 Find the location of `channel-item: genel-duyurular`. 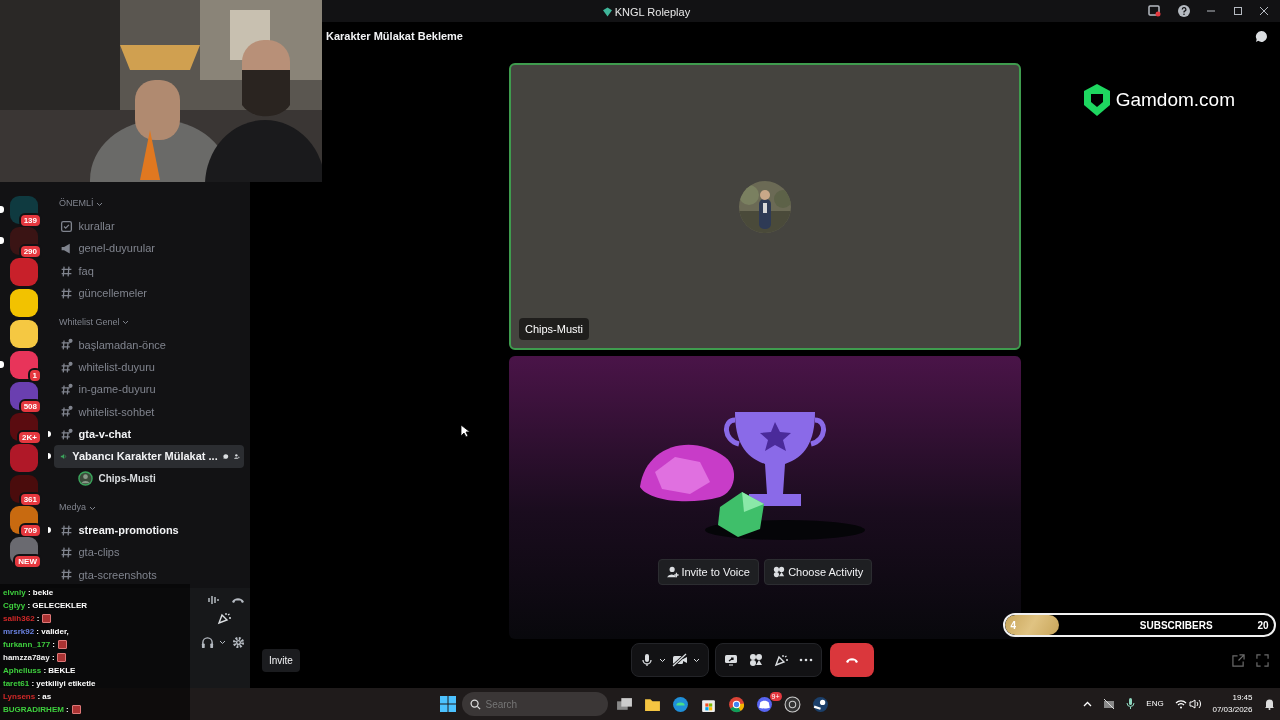

channel-item: genel-duyurular is located at coordinates (149, 248).